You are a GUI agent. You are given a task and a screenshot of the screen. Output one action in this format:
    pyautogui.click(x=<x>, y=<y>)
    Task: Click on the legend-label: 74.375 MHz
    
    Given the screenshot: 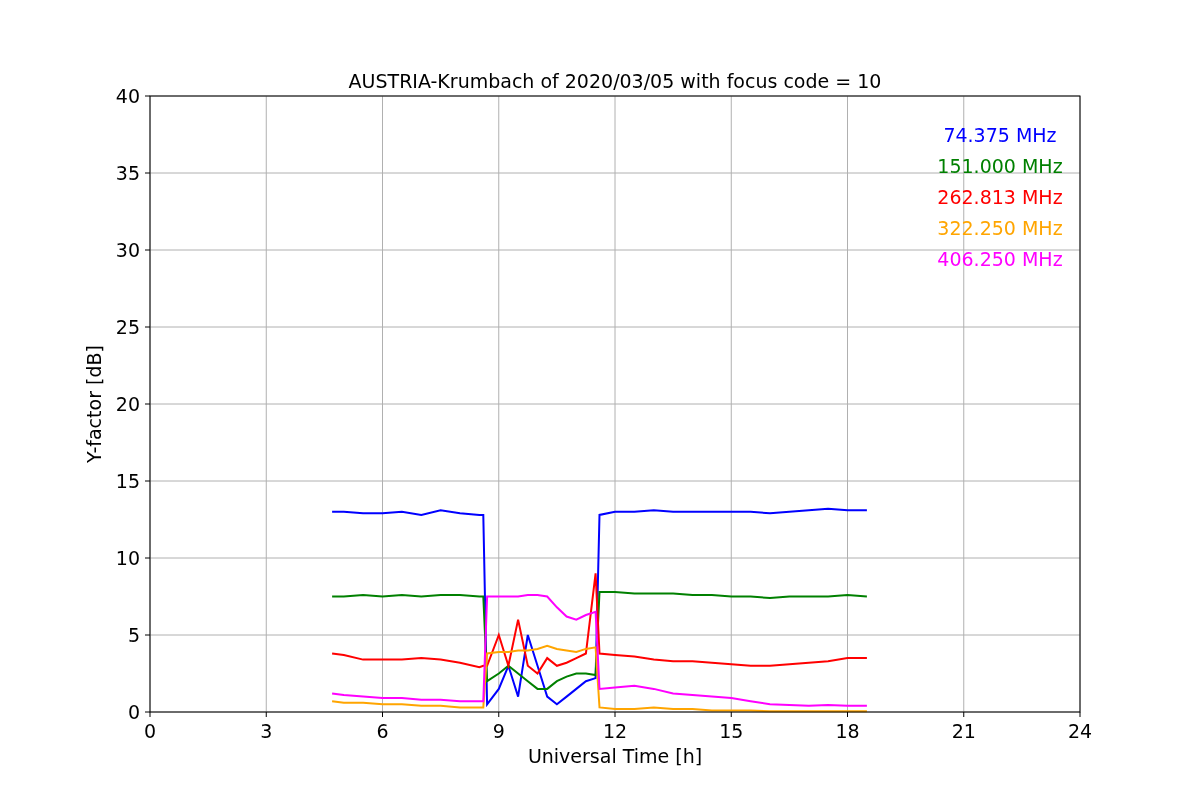 What is the action you would take?
    pyautogui.click(x=1000, y=135)
    